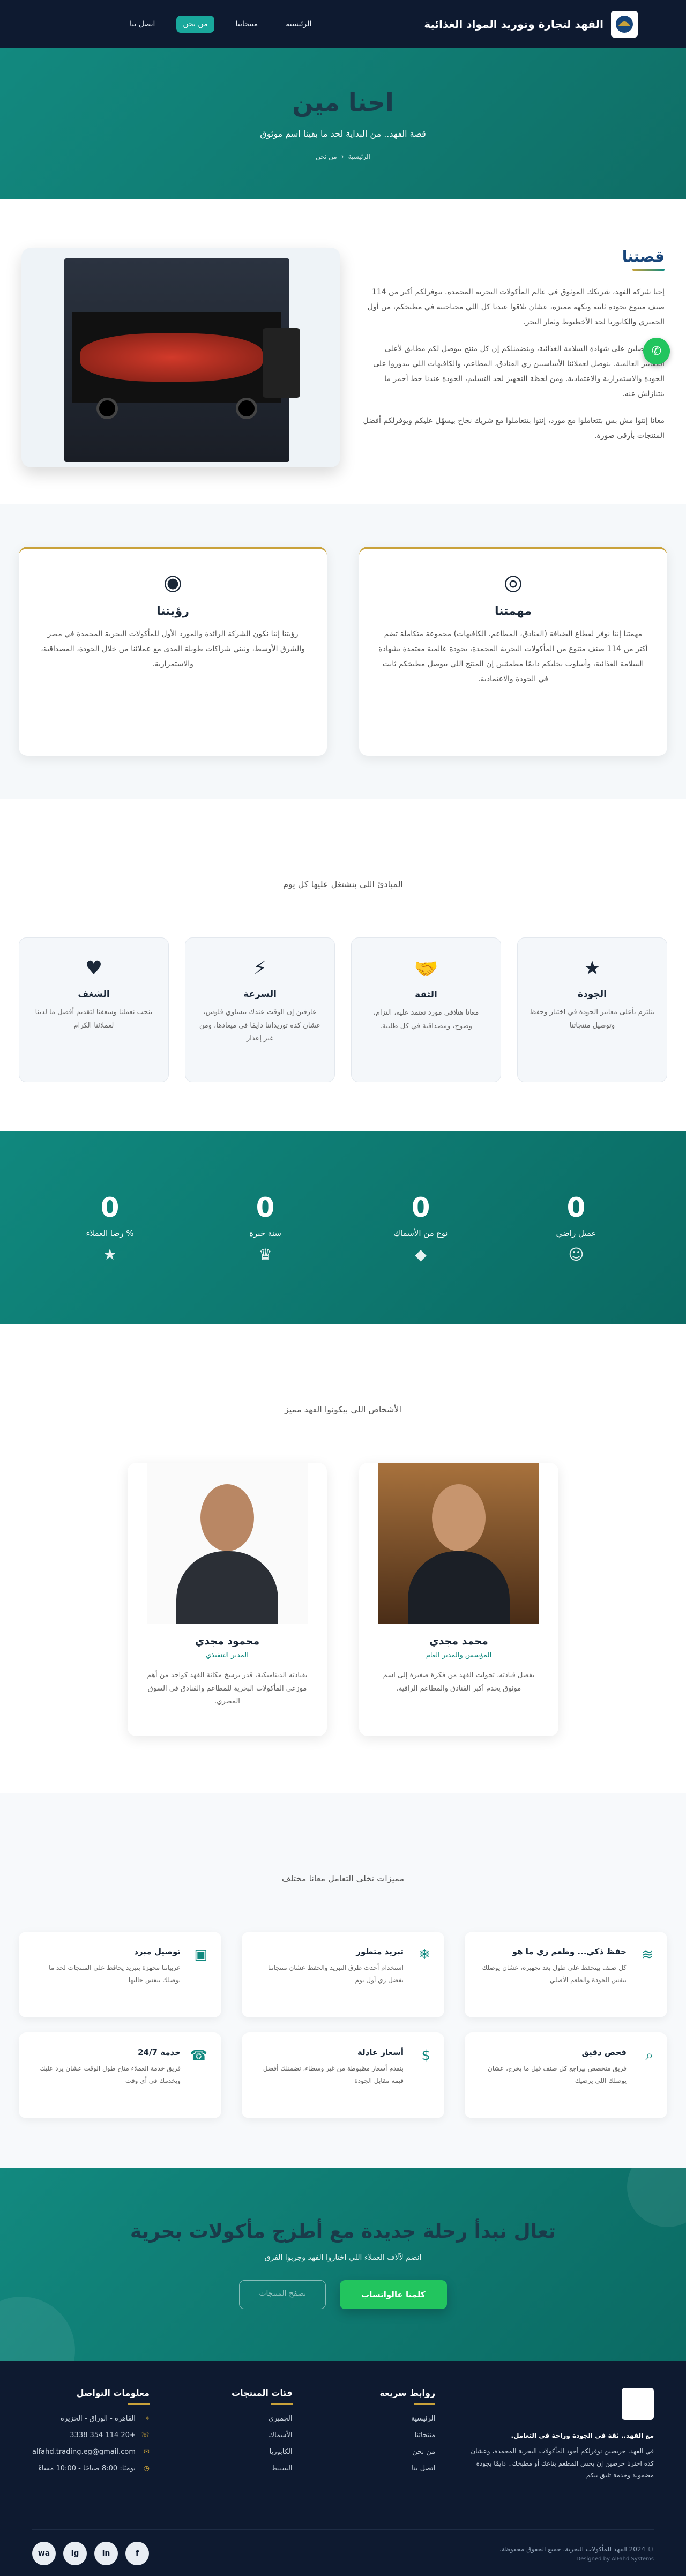  What do you see at coordinates (87, 2469) in the screenshot?
I see `contact-hours-text: يوميًا: 8:00 صباحًا - 10:00 مساءً` at bounding box center [87, 2469].